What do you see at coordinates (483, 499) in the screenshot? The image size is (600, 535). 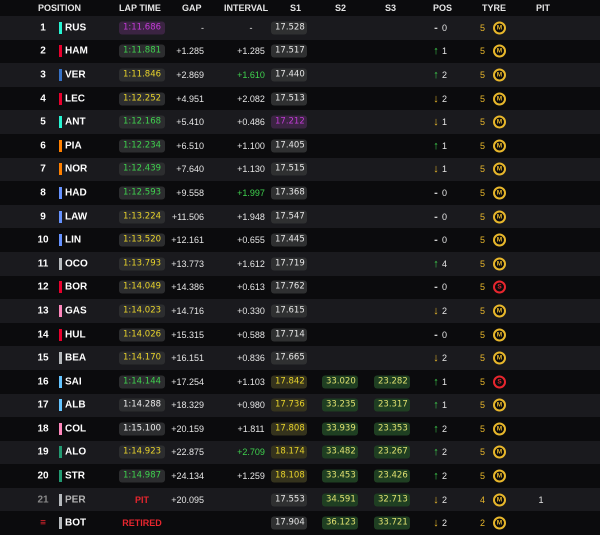 I see `tyre-laps: 4` at bounding box center [483, 499].